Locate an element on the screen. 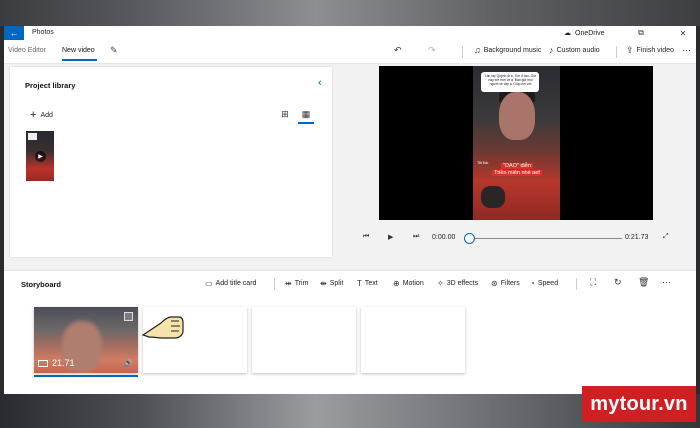 The width and height of the screenshot is (700, 428). onedrive-label: OneDrive is located at coordinates (590, 33).